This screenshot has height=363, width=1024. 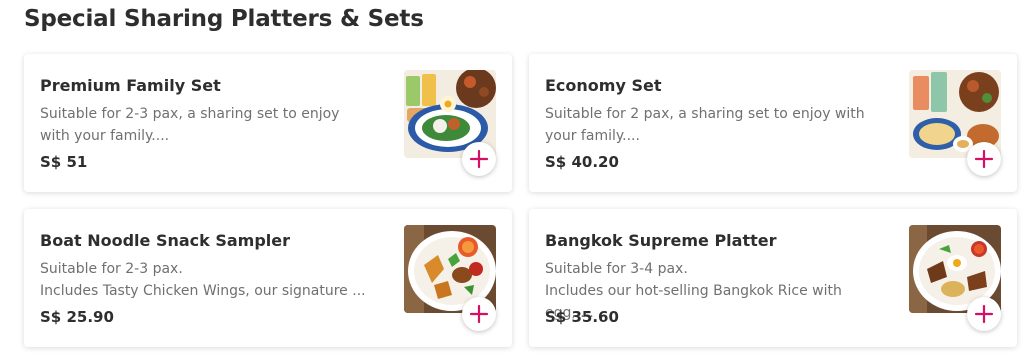 What do you see at coordinates (165, 240) in the screenshot?
I see `menu-item-name: Boat Noodle Snack Sampler` at bounding box center [165, 240].